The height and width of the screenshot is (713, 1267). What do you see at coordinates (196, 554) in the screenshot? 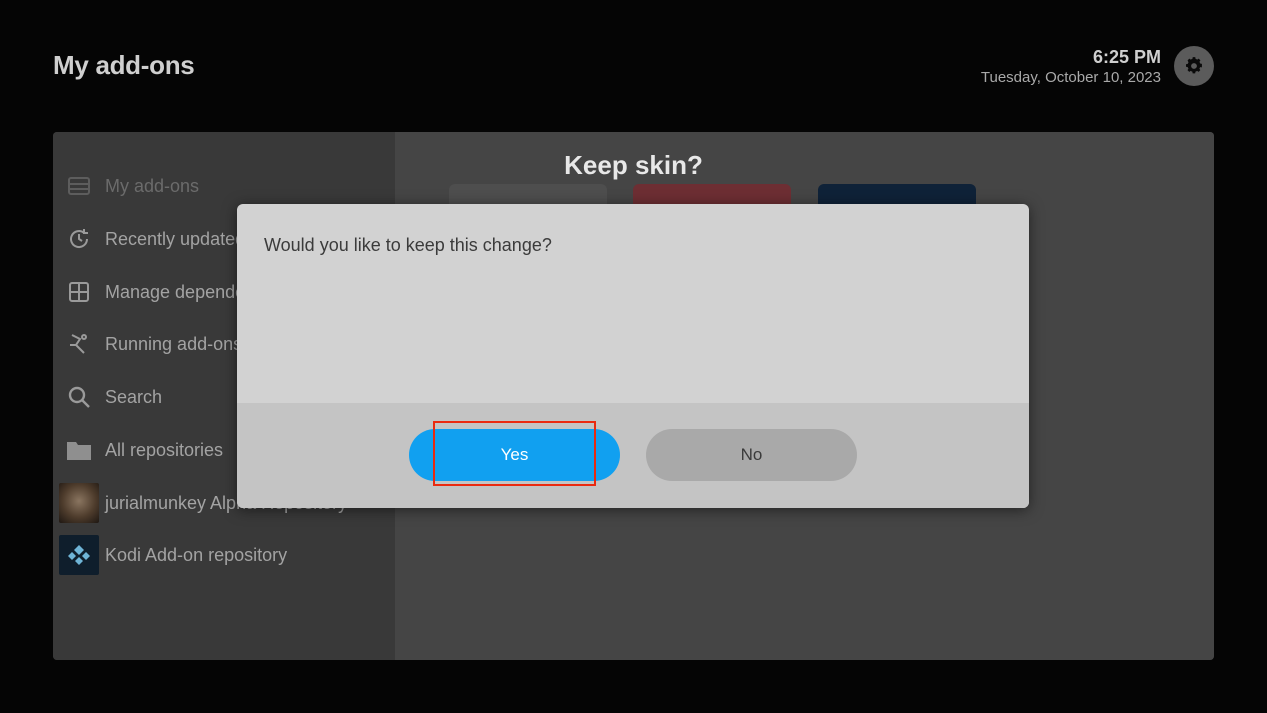
I see `sidebar-item-label: Kodi Add-on repository` at bounding box center [196, 554].